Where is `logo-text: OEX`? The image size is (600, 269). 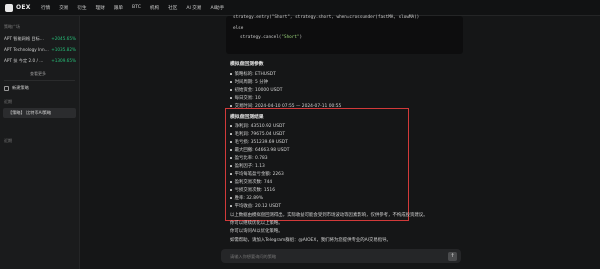 logo-text: OEX is located at coordinates (23, 7).